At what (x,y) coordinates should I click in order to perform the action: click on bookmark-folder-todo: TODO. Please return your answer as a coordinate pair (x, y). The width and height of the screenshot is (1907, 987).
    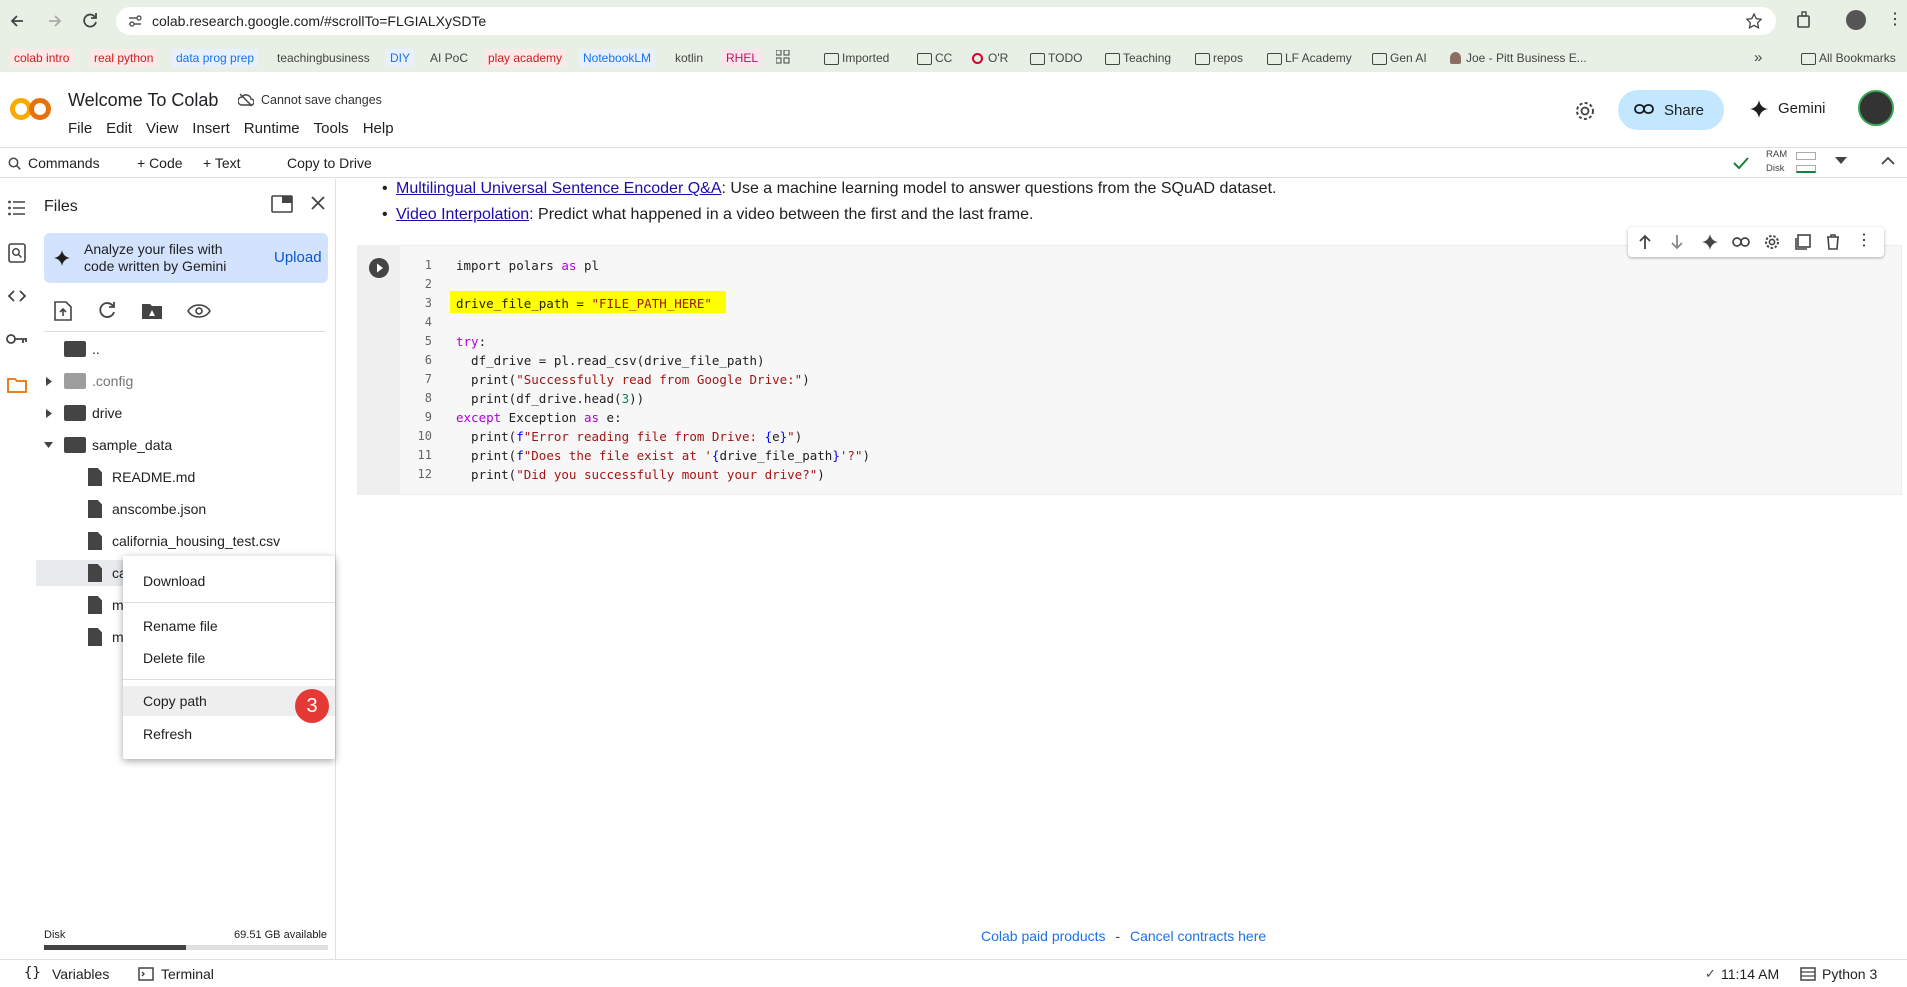
    Looking at the image, I should click on (1056, 58).